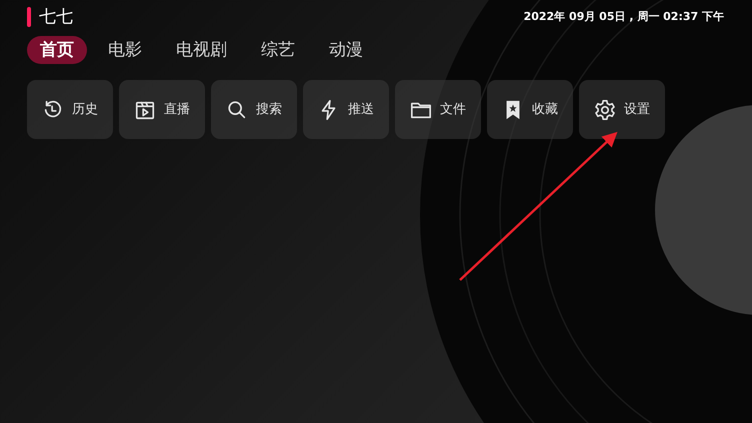 The image size is (752, 423). Describe the element at coordinates (278, 50) in the screenshot. I see `category-tab: 综艺` at that location.